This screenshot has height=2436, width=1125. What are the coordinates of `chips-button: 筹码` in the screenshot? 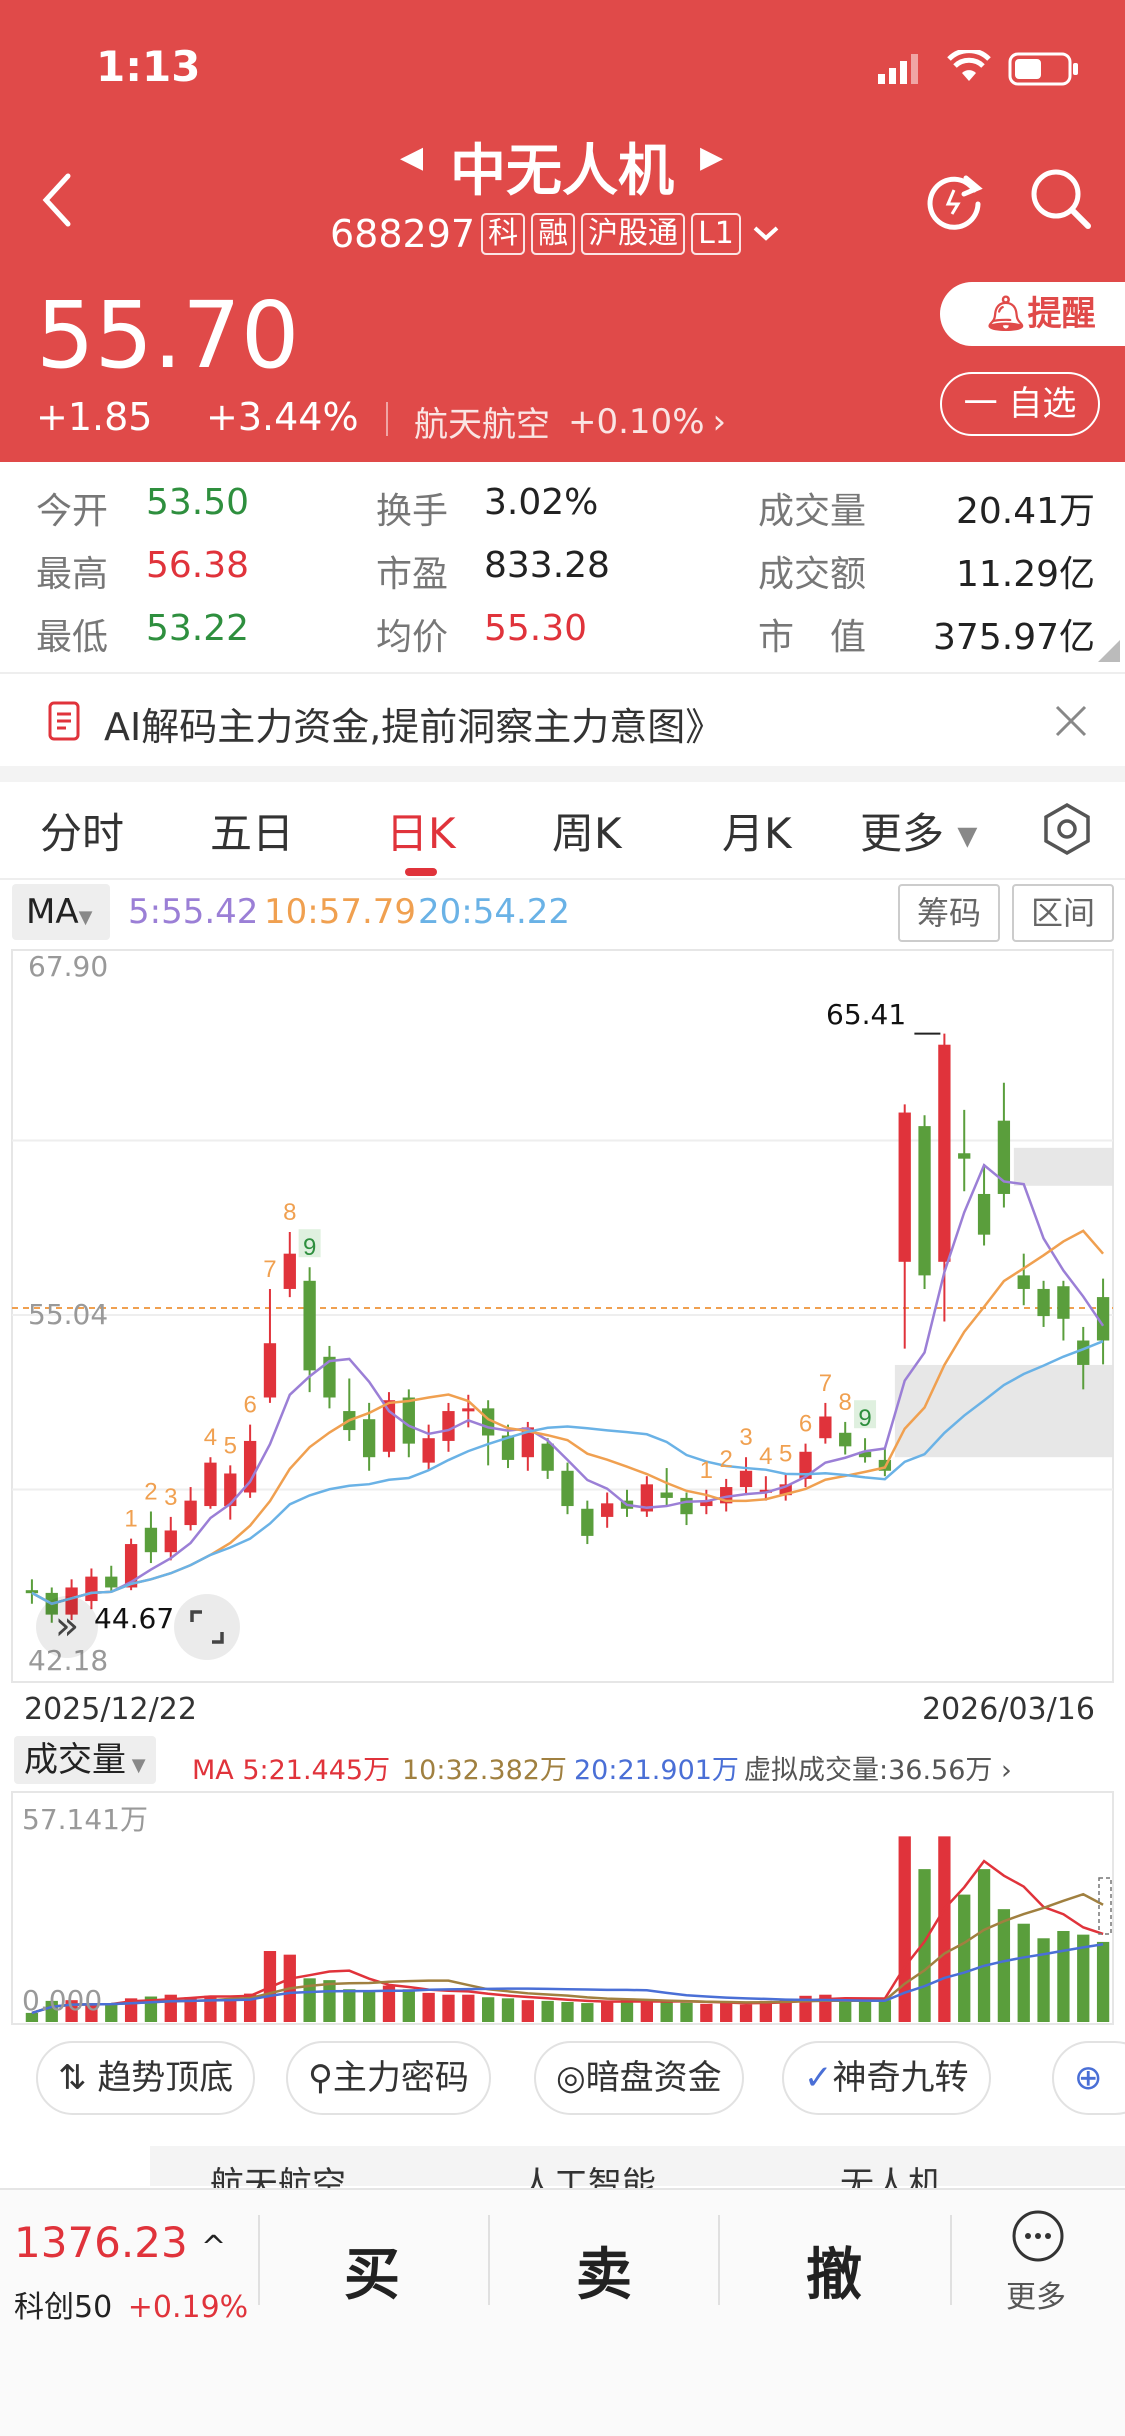 It's located at (949, 913).